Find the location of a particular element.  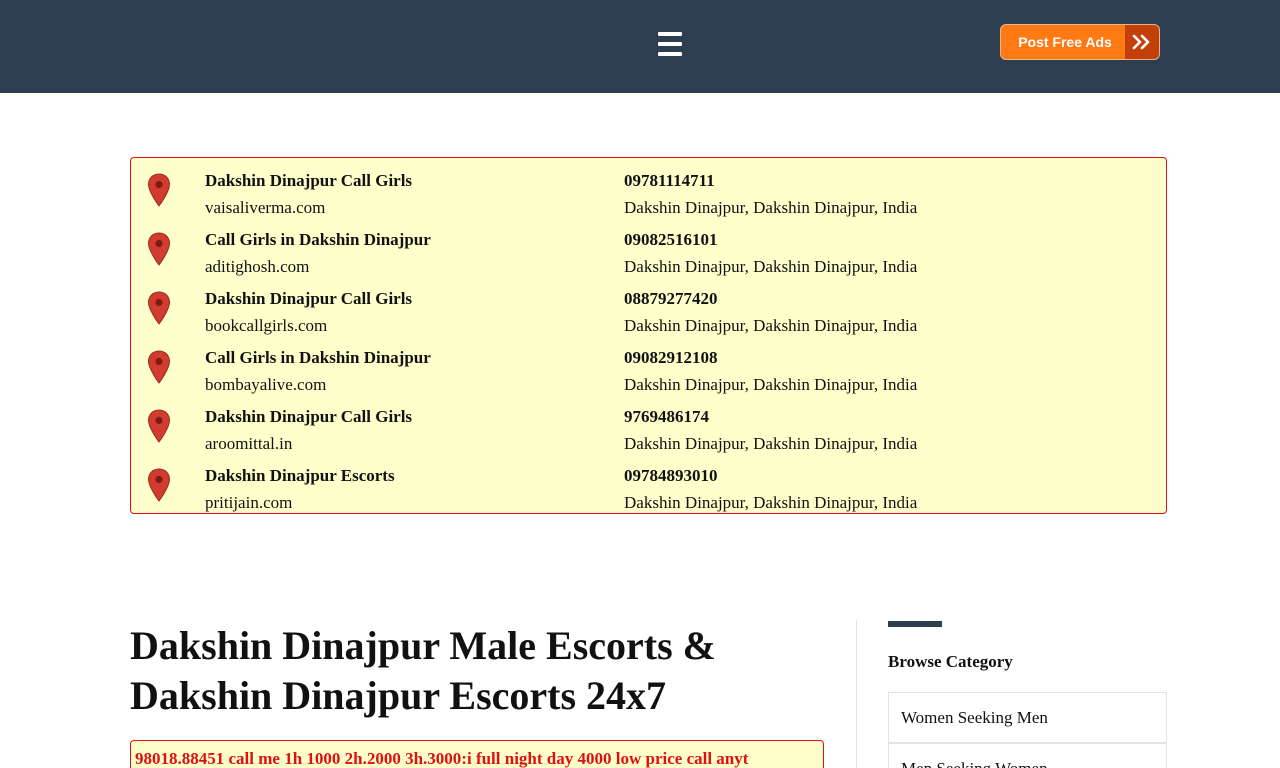

sidebar-heading: Browse Category is located at coordinates (950, 661).